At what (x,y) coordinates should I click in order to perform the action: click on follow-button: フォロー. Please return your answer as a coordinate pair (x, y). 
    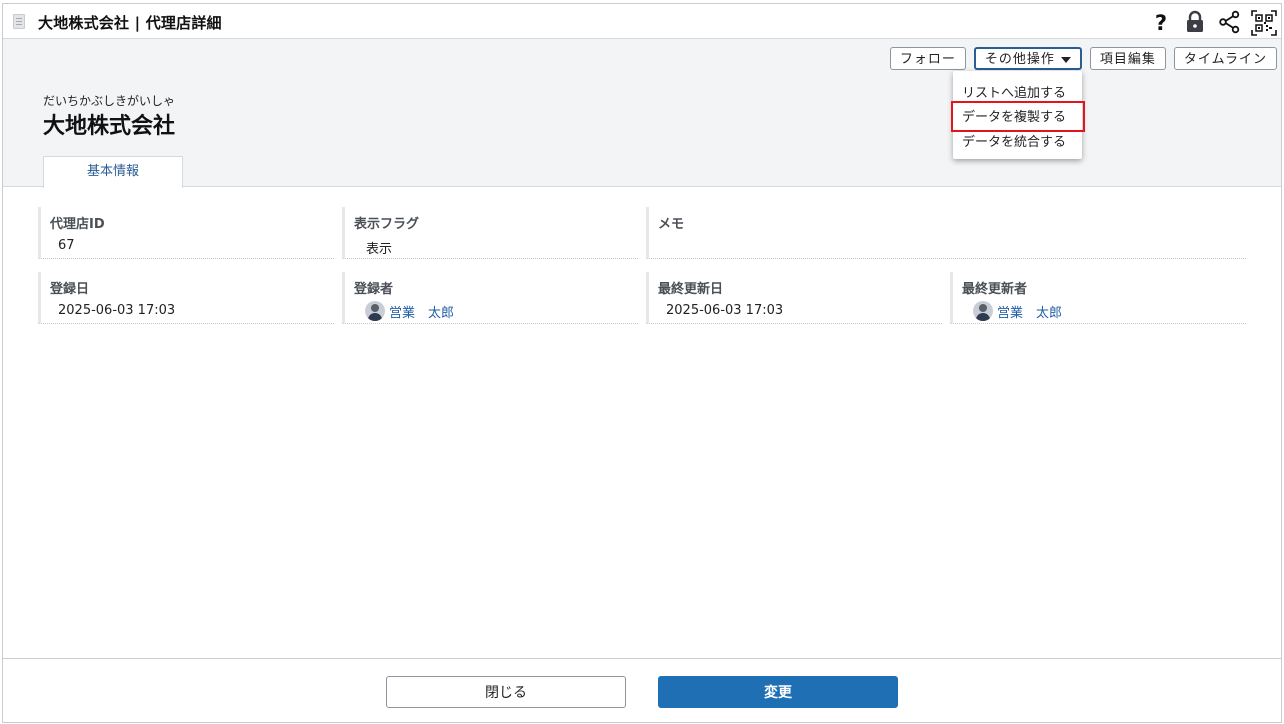
    Looking at the image, I should click on (927, 58).